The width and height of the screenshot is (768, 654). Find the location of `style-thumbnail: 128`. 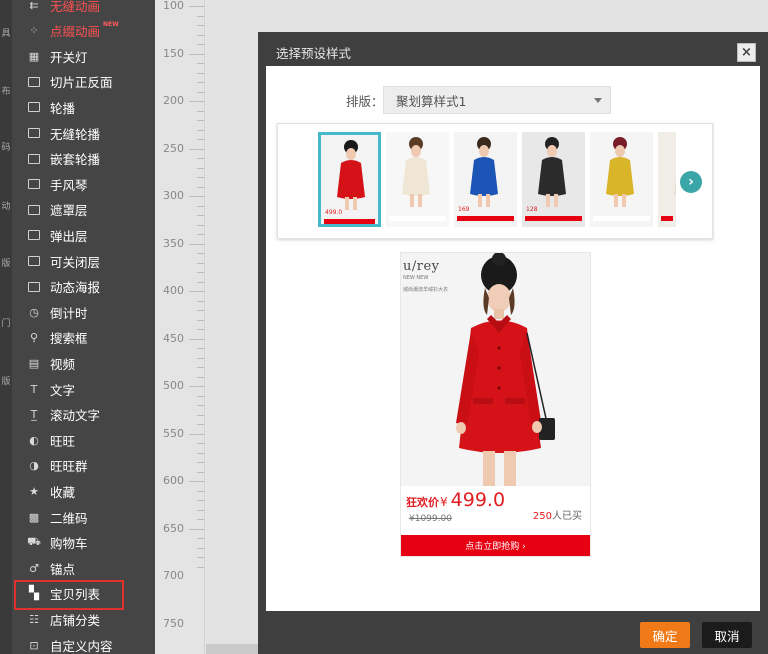

style-thumbnail: 128 is located at coordinates (553, 179).